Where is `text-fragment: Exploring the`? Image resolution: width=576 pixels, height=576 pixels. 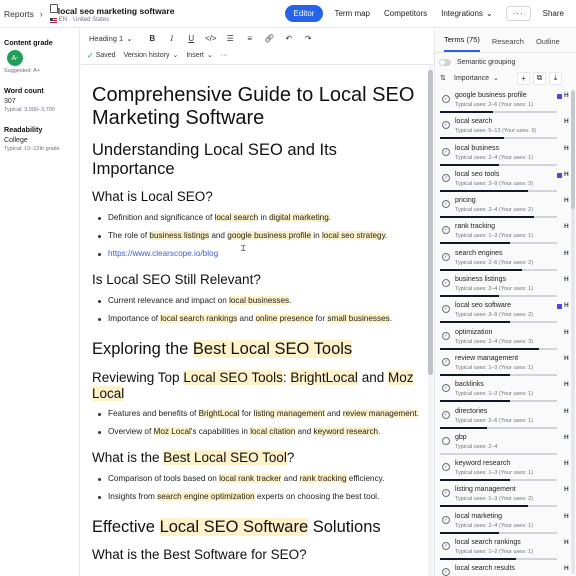 text-fragment: Exploring the is located at coordinates (142, 349).